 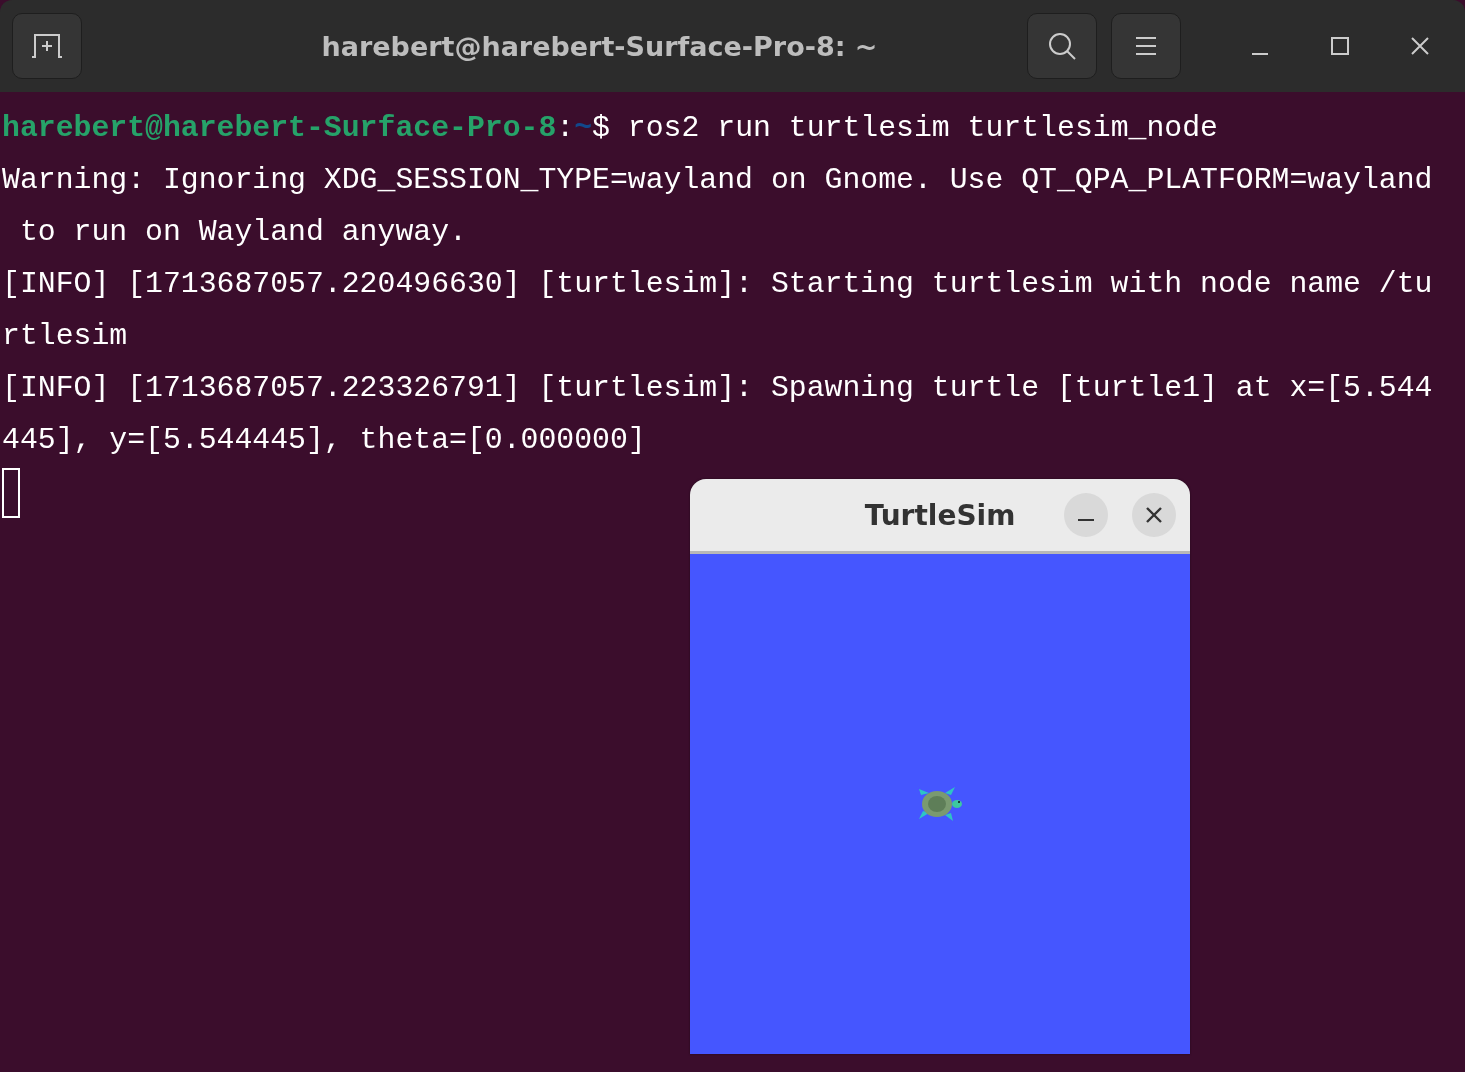 What do you see at coordinates (940, 804) in the screenshot?
I see `turtle-drawing` at bounding box center [940, 804].